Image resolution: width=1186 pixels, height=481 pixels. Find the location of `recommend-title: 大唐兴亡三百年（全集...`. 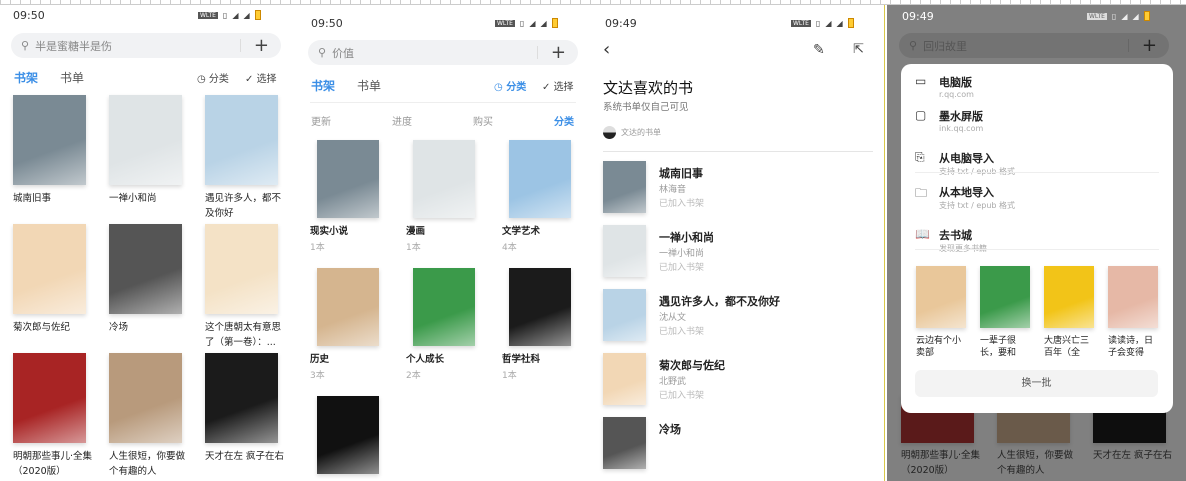

recommend-title: 大唐兴亡三百年（全集... is located at coordinates (1070, 347).